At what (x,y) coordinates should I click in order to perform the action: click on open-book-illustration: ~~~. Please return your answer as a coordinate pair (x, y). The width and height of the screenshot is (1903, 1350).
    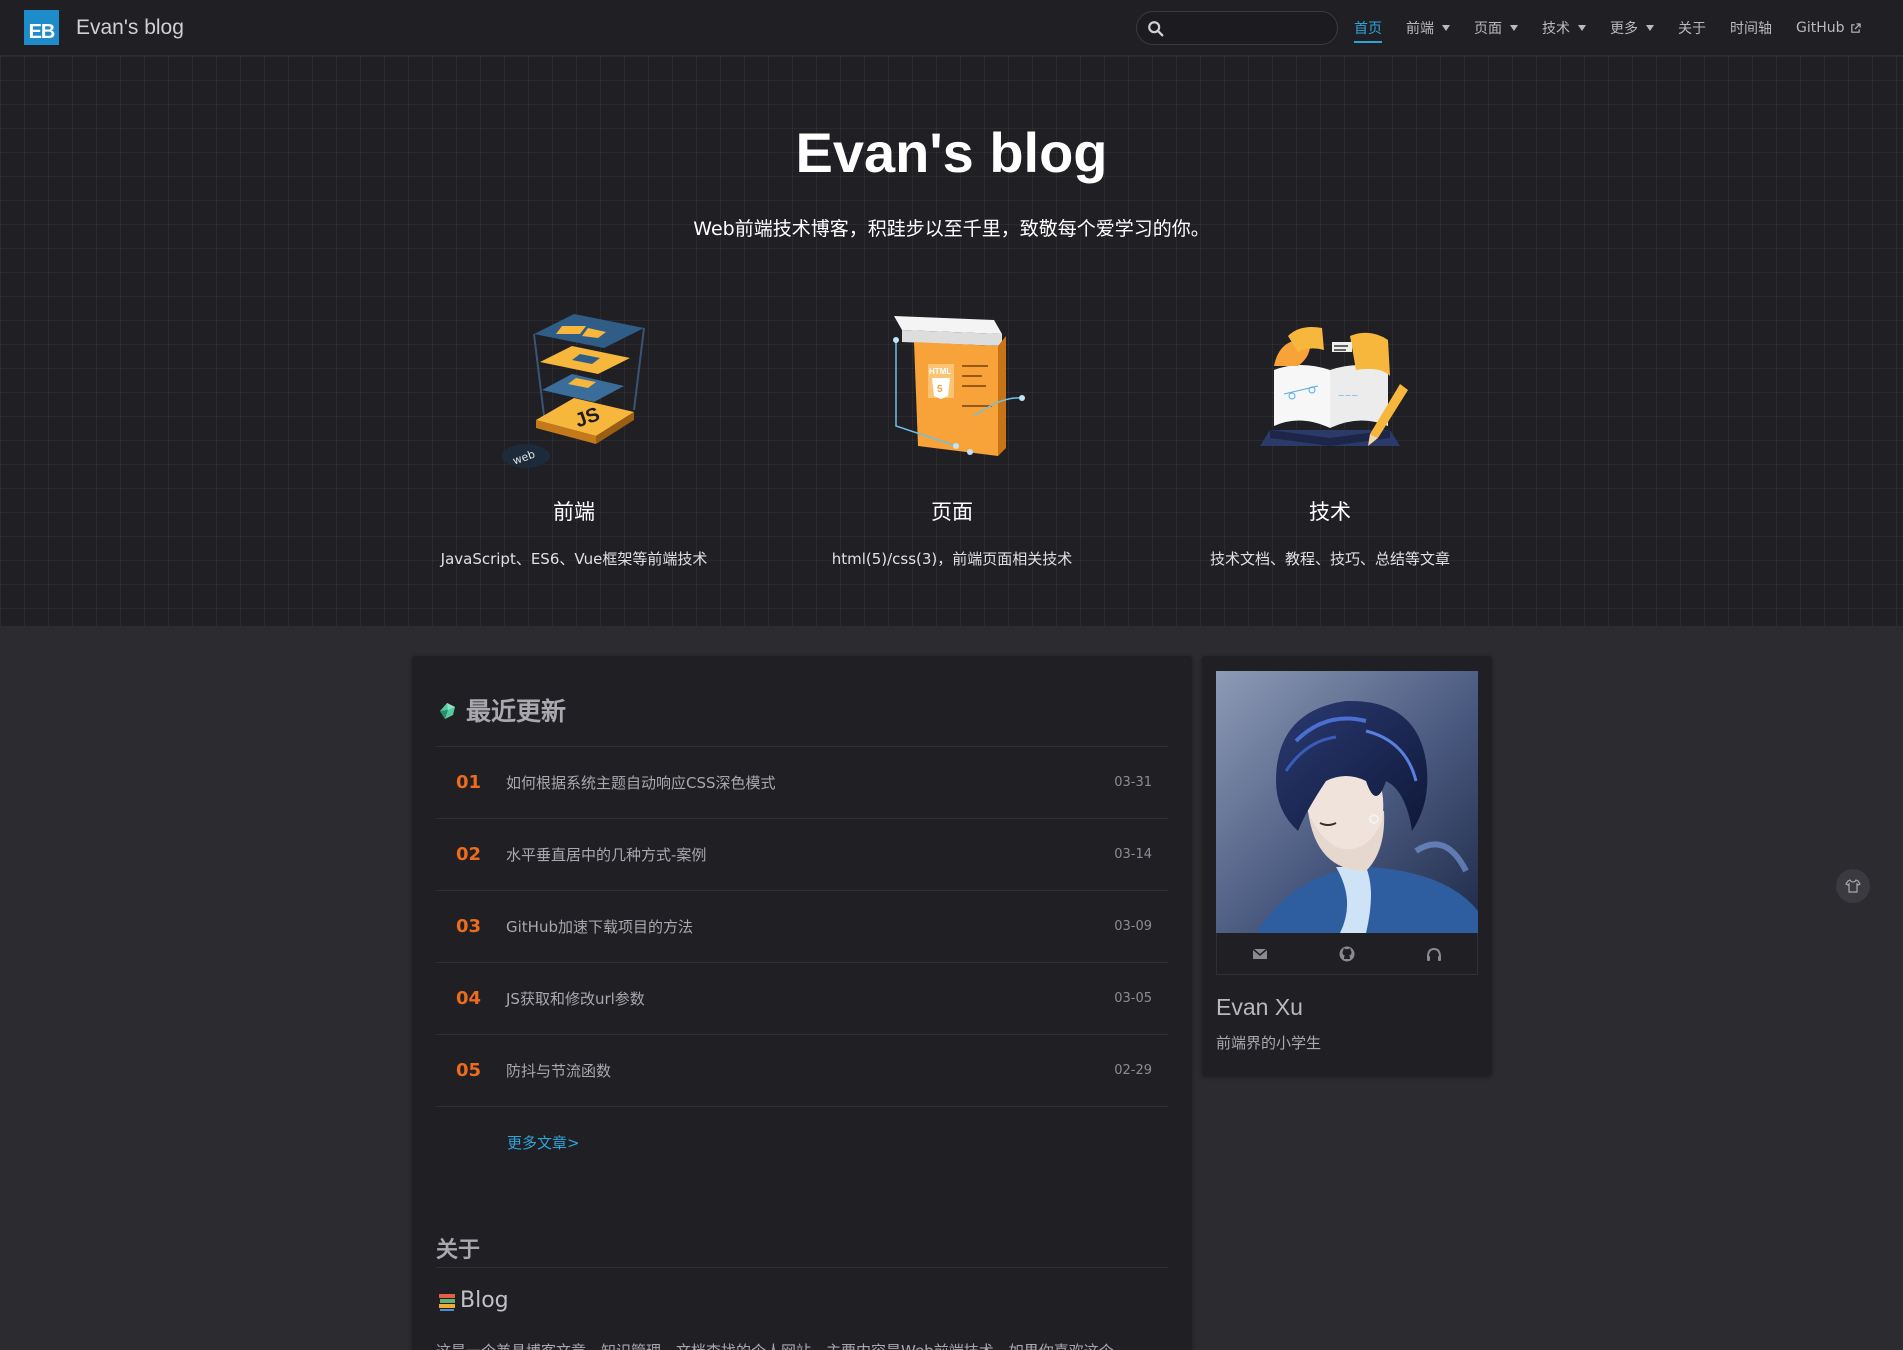
    Looking at the image, I should click on (1334, 386).